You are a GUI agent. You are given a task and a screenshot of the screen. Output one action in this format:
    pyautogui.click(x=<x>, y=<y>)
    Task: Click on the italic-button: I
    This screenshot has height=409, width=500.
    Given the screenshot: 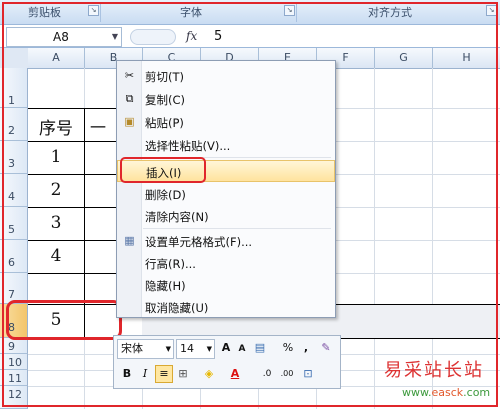 What is the action you would take?
    pyautogui.click(x=145, y=374)
    